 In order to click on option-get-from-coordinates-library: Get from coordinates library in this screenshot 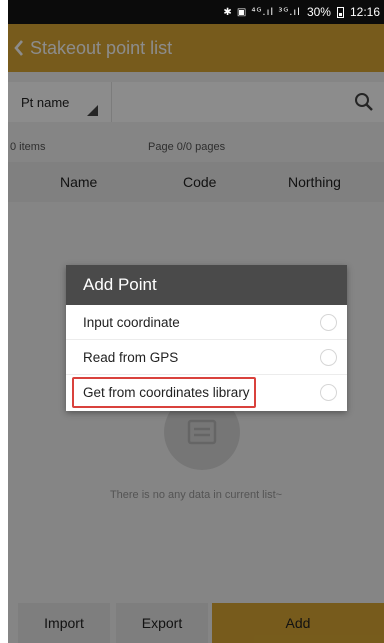, I will do `click(206, 392)`.